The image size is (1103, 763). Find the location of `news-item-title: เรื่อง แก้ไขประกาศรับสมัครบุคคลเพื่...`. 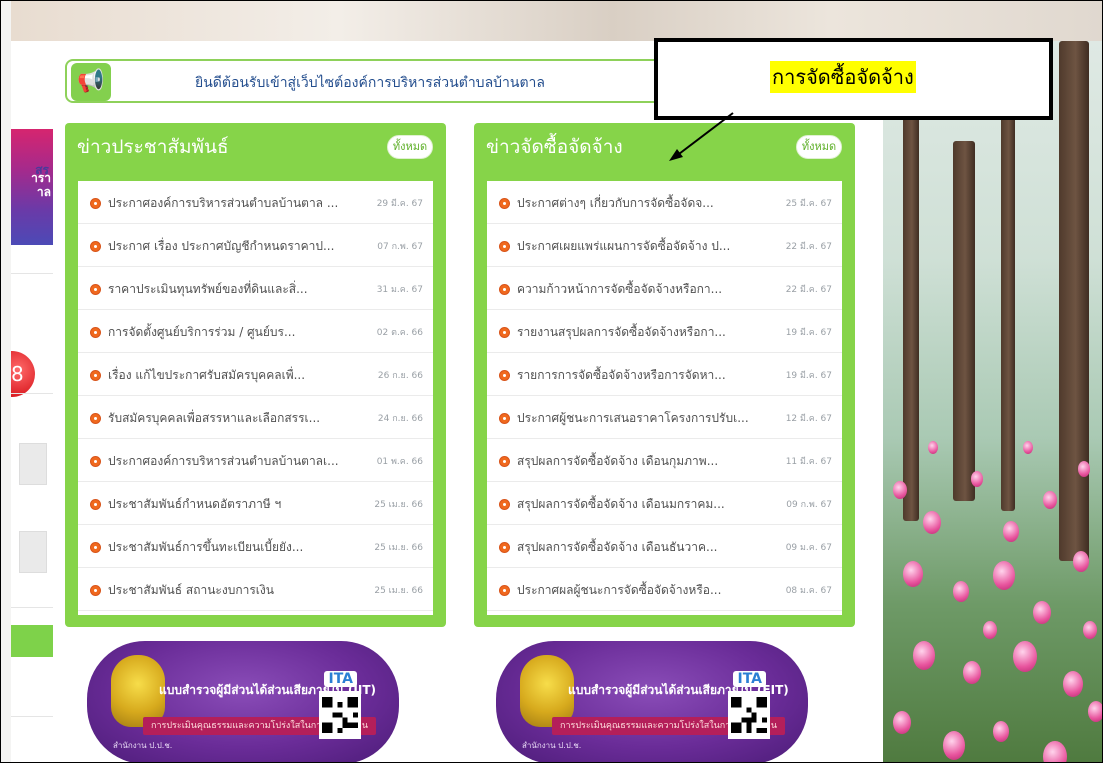

news-item-title: เรื่อง แก้ไขประกาศรับสมัครบุคคลเพื่... is located at coordinates (240, 375).